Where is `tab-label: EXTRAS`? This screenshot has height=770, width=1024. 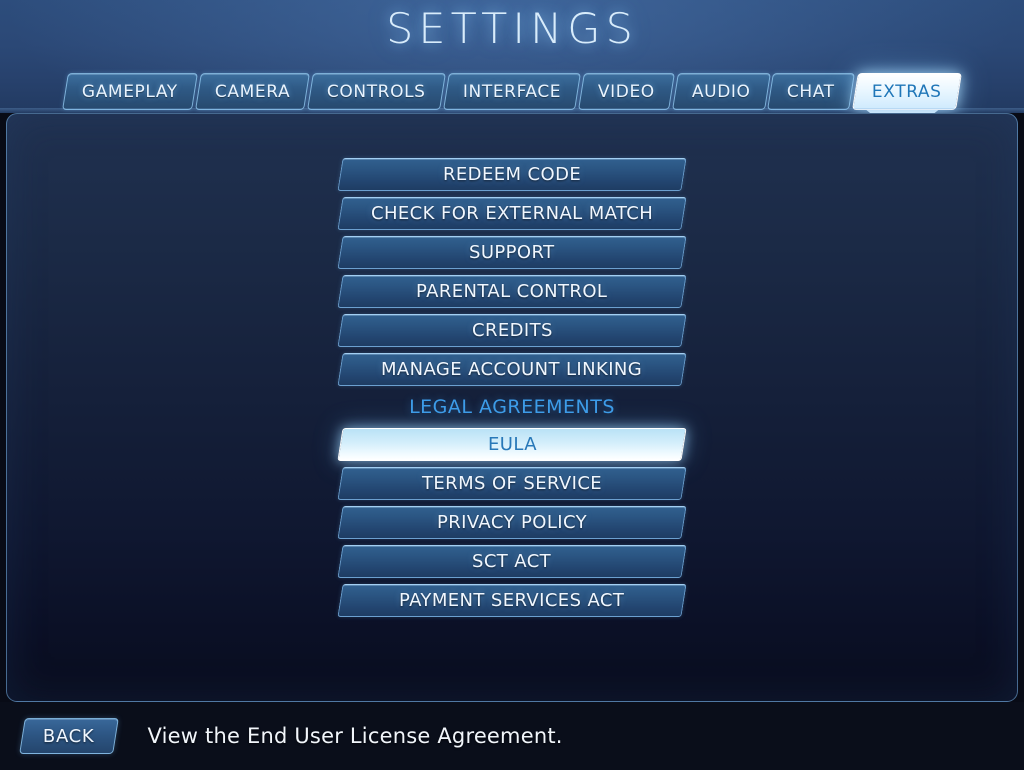
tab-label: EXTRAS is located at coordinates (907, 91).